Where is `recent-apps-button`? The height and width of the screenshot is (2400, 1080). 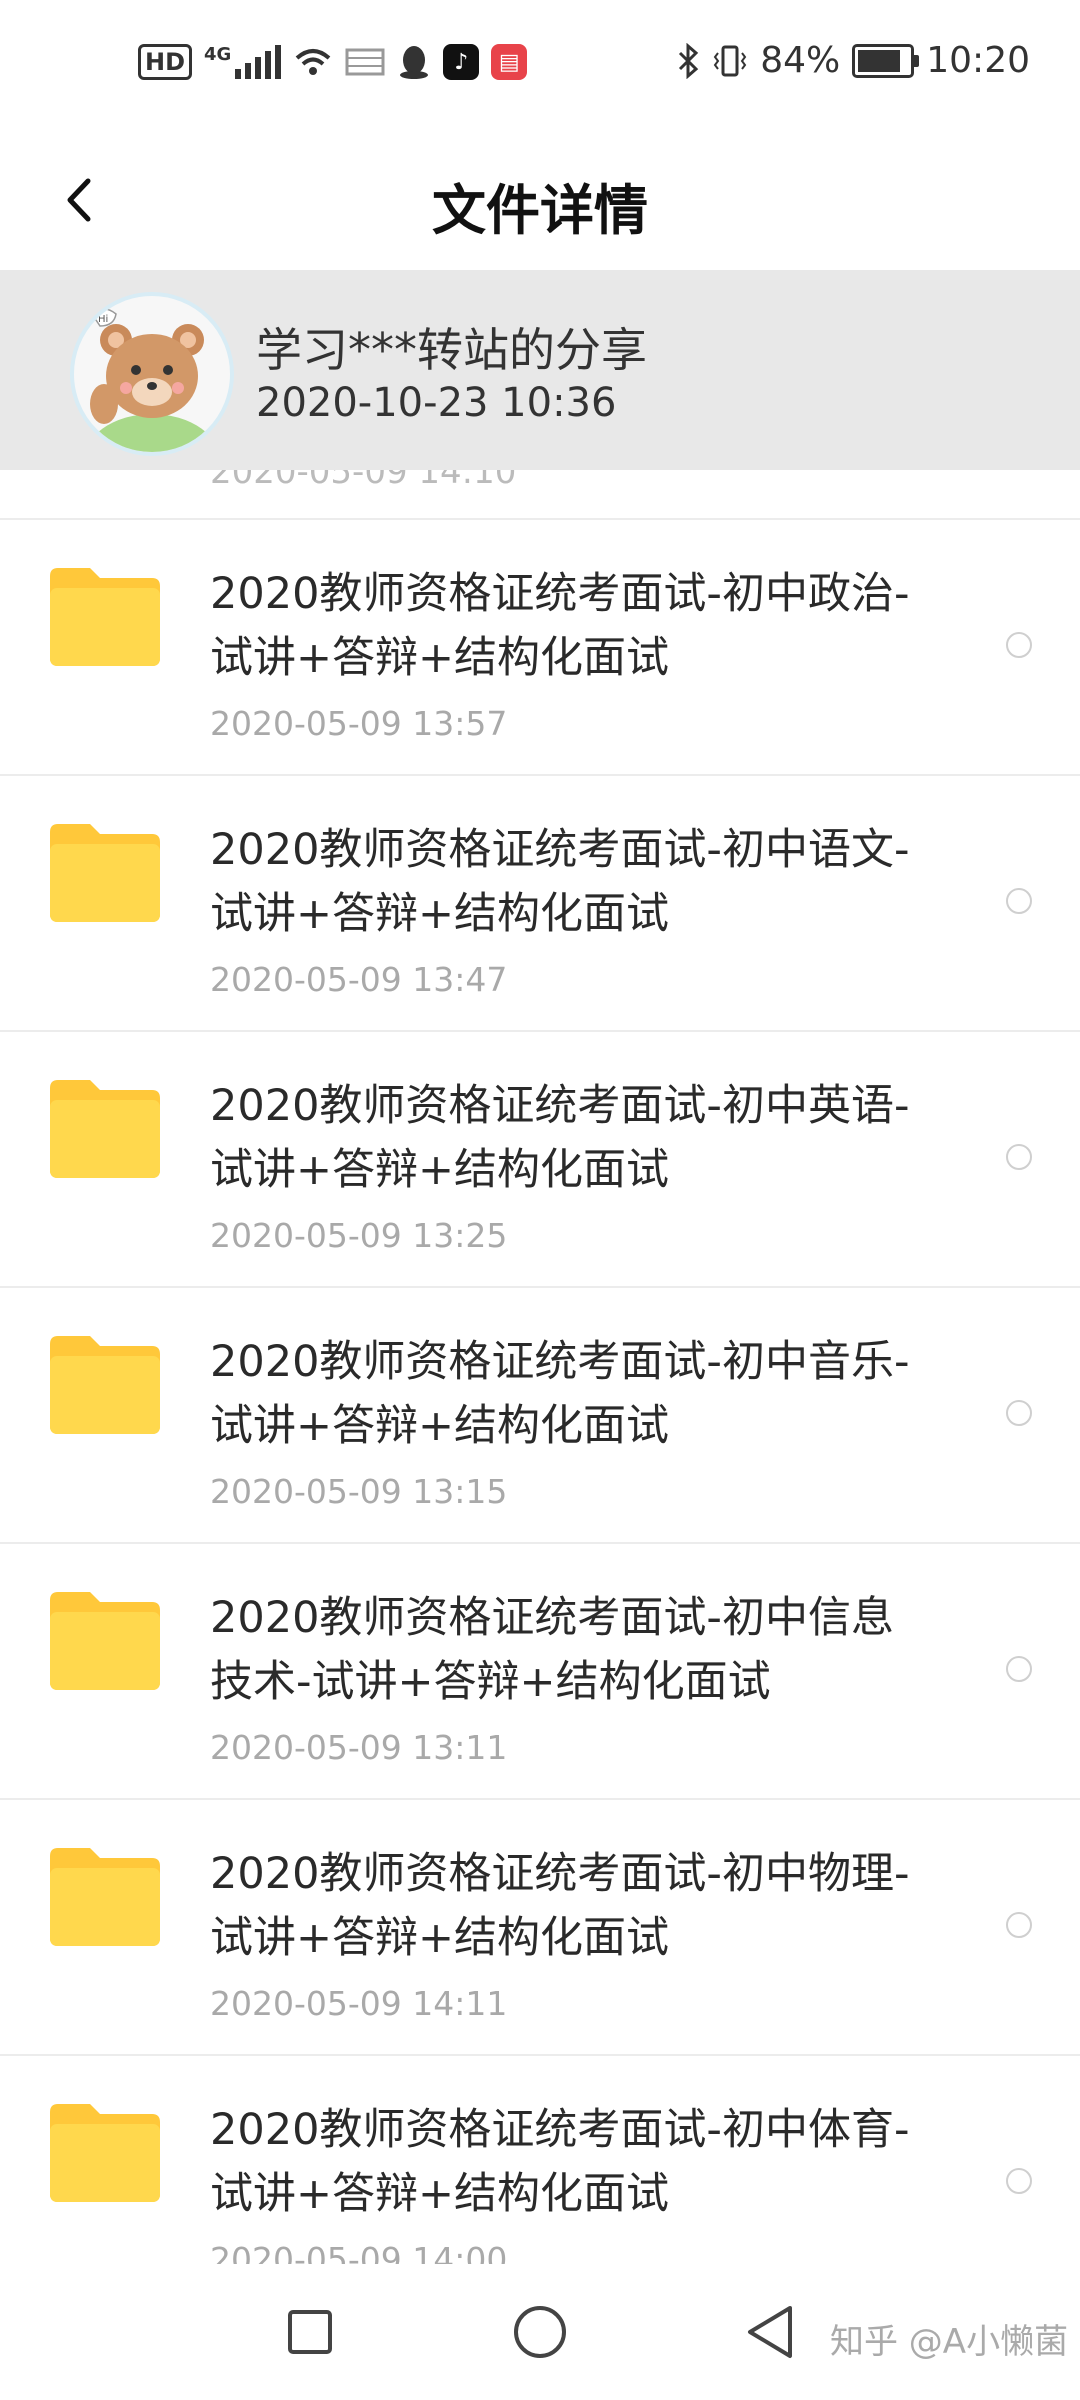 recent-apps-button is located at coordinates (310, 2332).